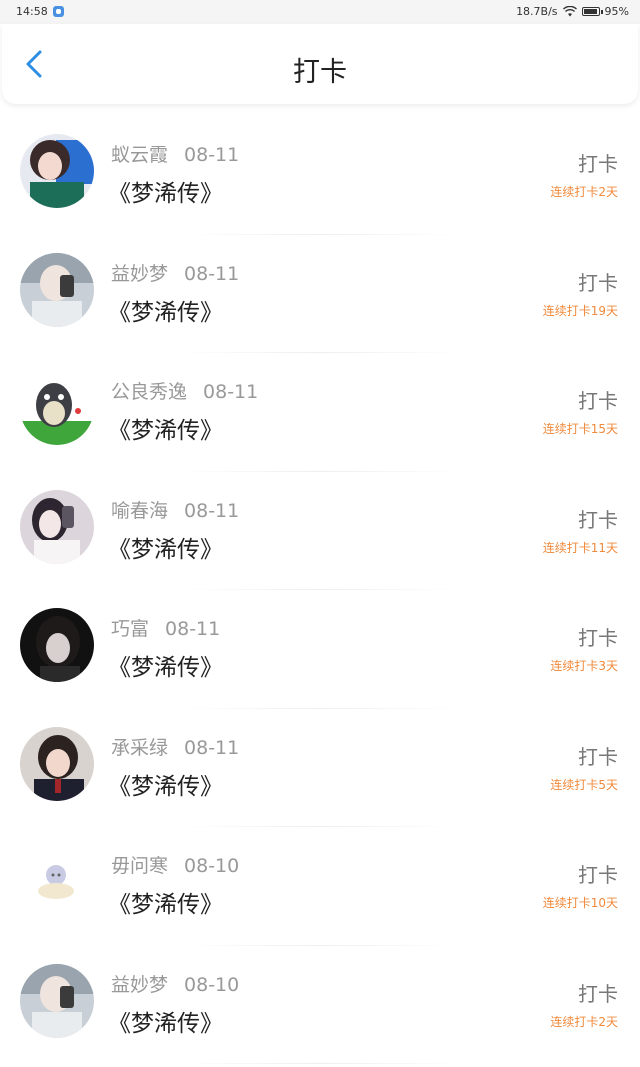 The height and width of the screenshot is (1067, 640). What do you see at coordinates (320, 72) in the screenshot?
I see `page-title: 打卡` at bounding box center [320, 72].